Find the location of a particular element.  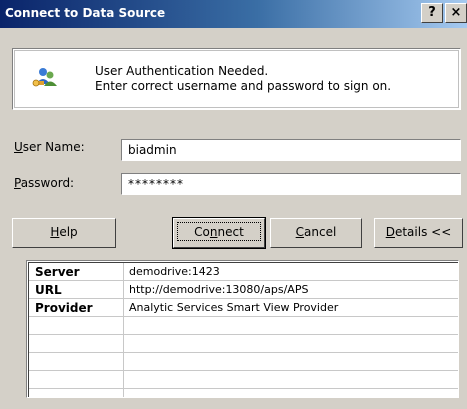

detail-key: URL is located at coordinates (48, 290).